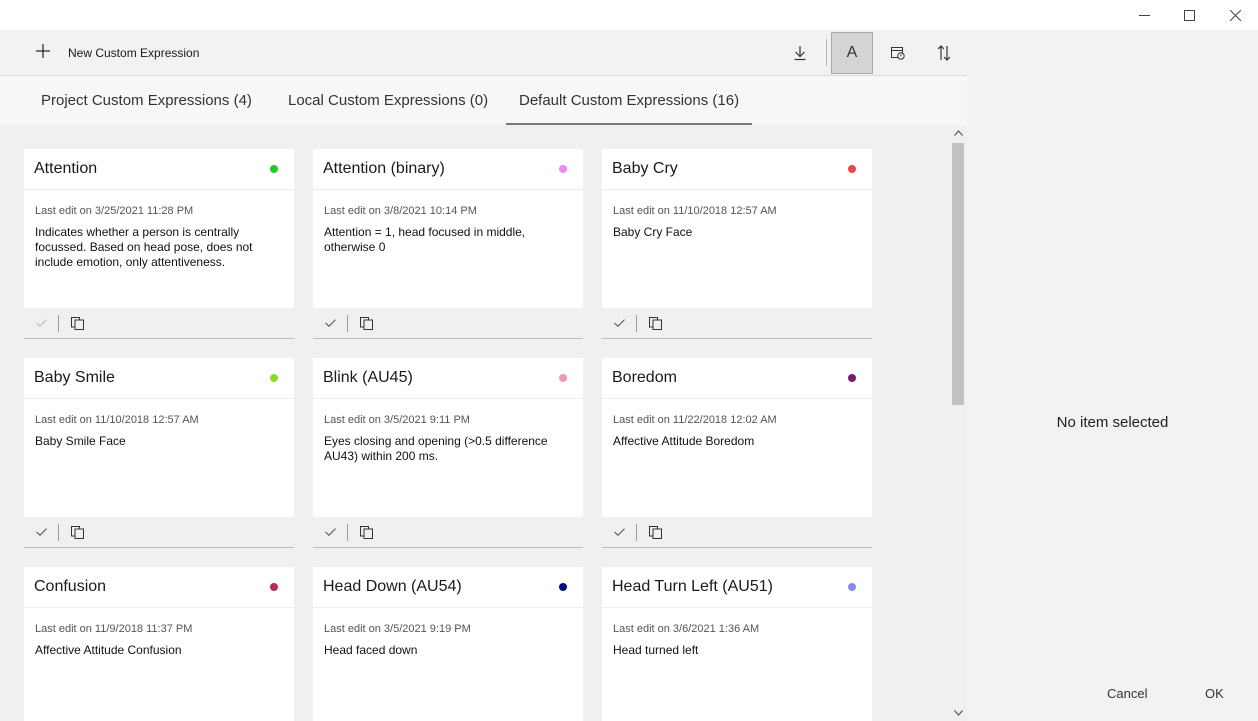  I want to click on calendar-icon, so click(898, 53).